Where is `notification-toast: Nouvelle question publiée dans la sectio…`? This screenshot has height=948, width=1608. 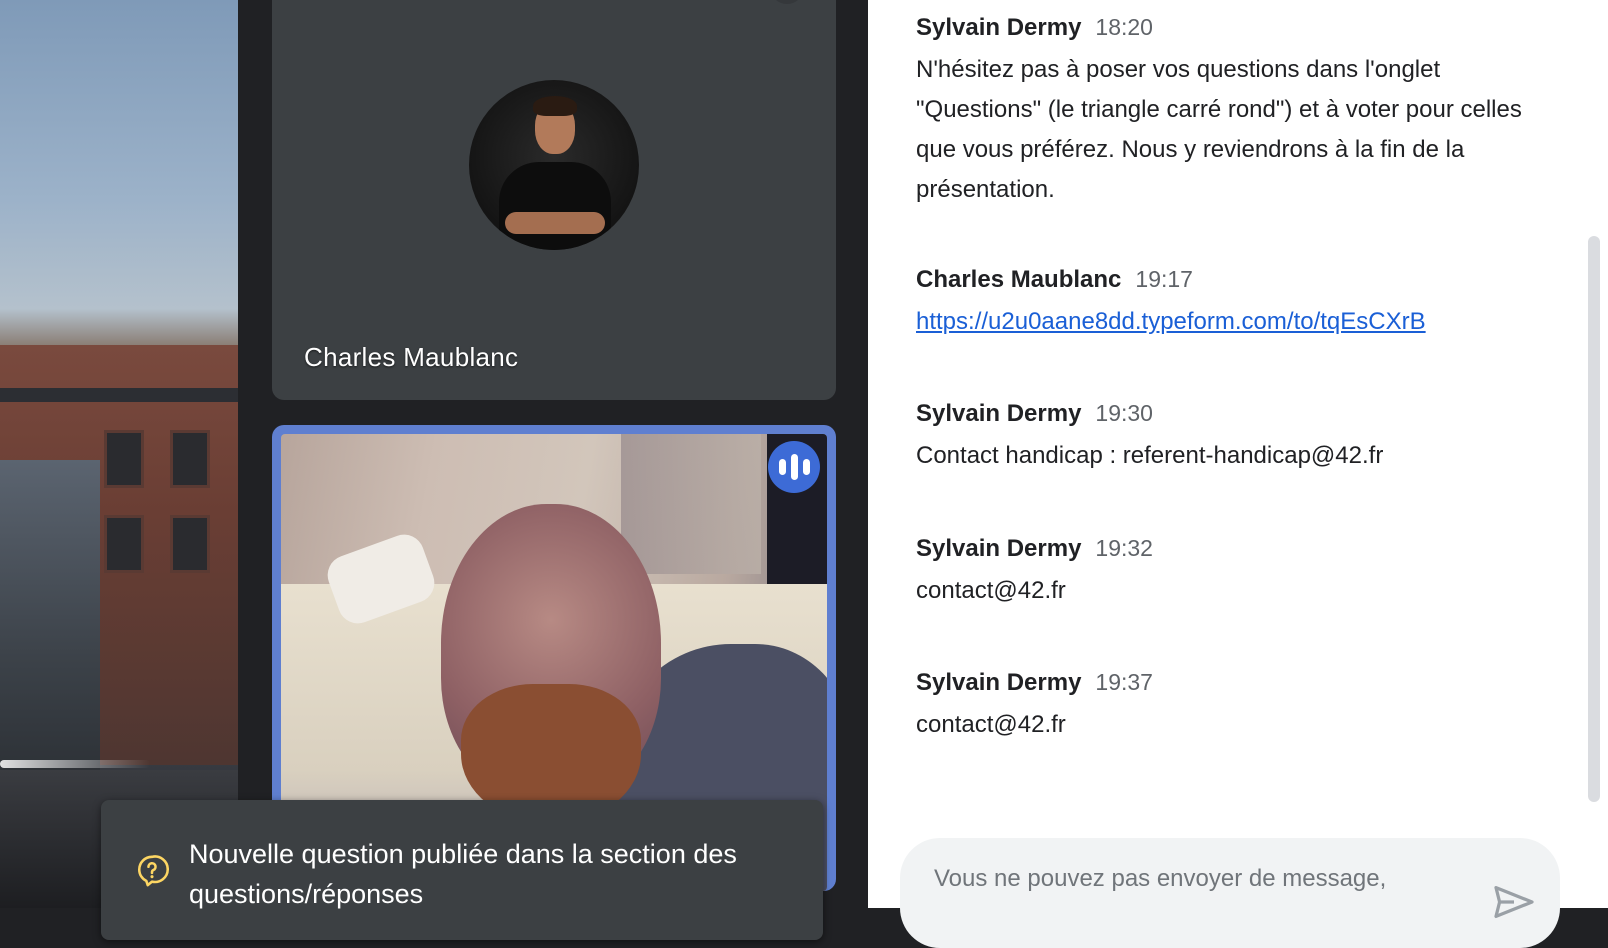 notification-toast: Nouvelle question publiée dans la sectio… is located at coordinates (462, 870).